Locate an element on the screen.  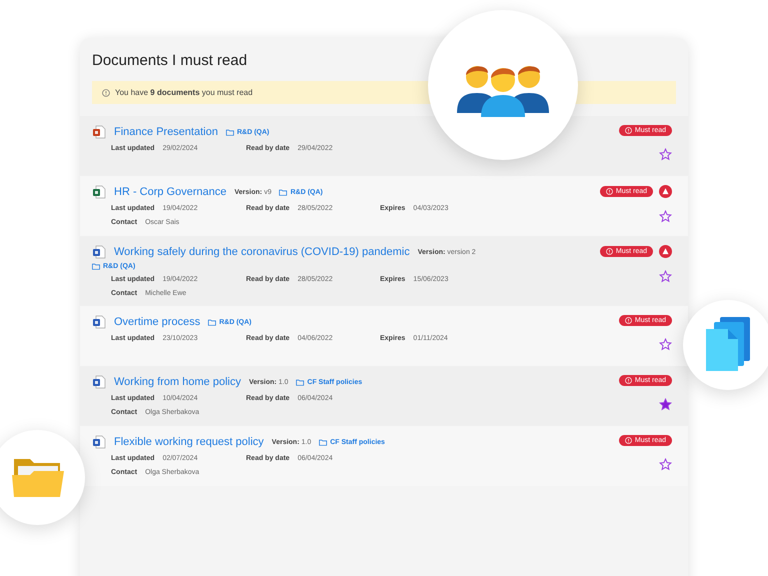
document-link: Flexible working request policy is located at coordinates (189, 442).